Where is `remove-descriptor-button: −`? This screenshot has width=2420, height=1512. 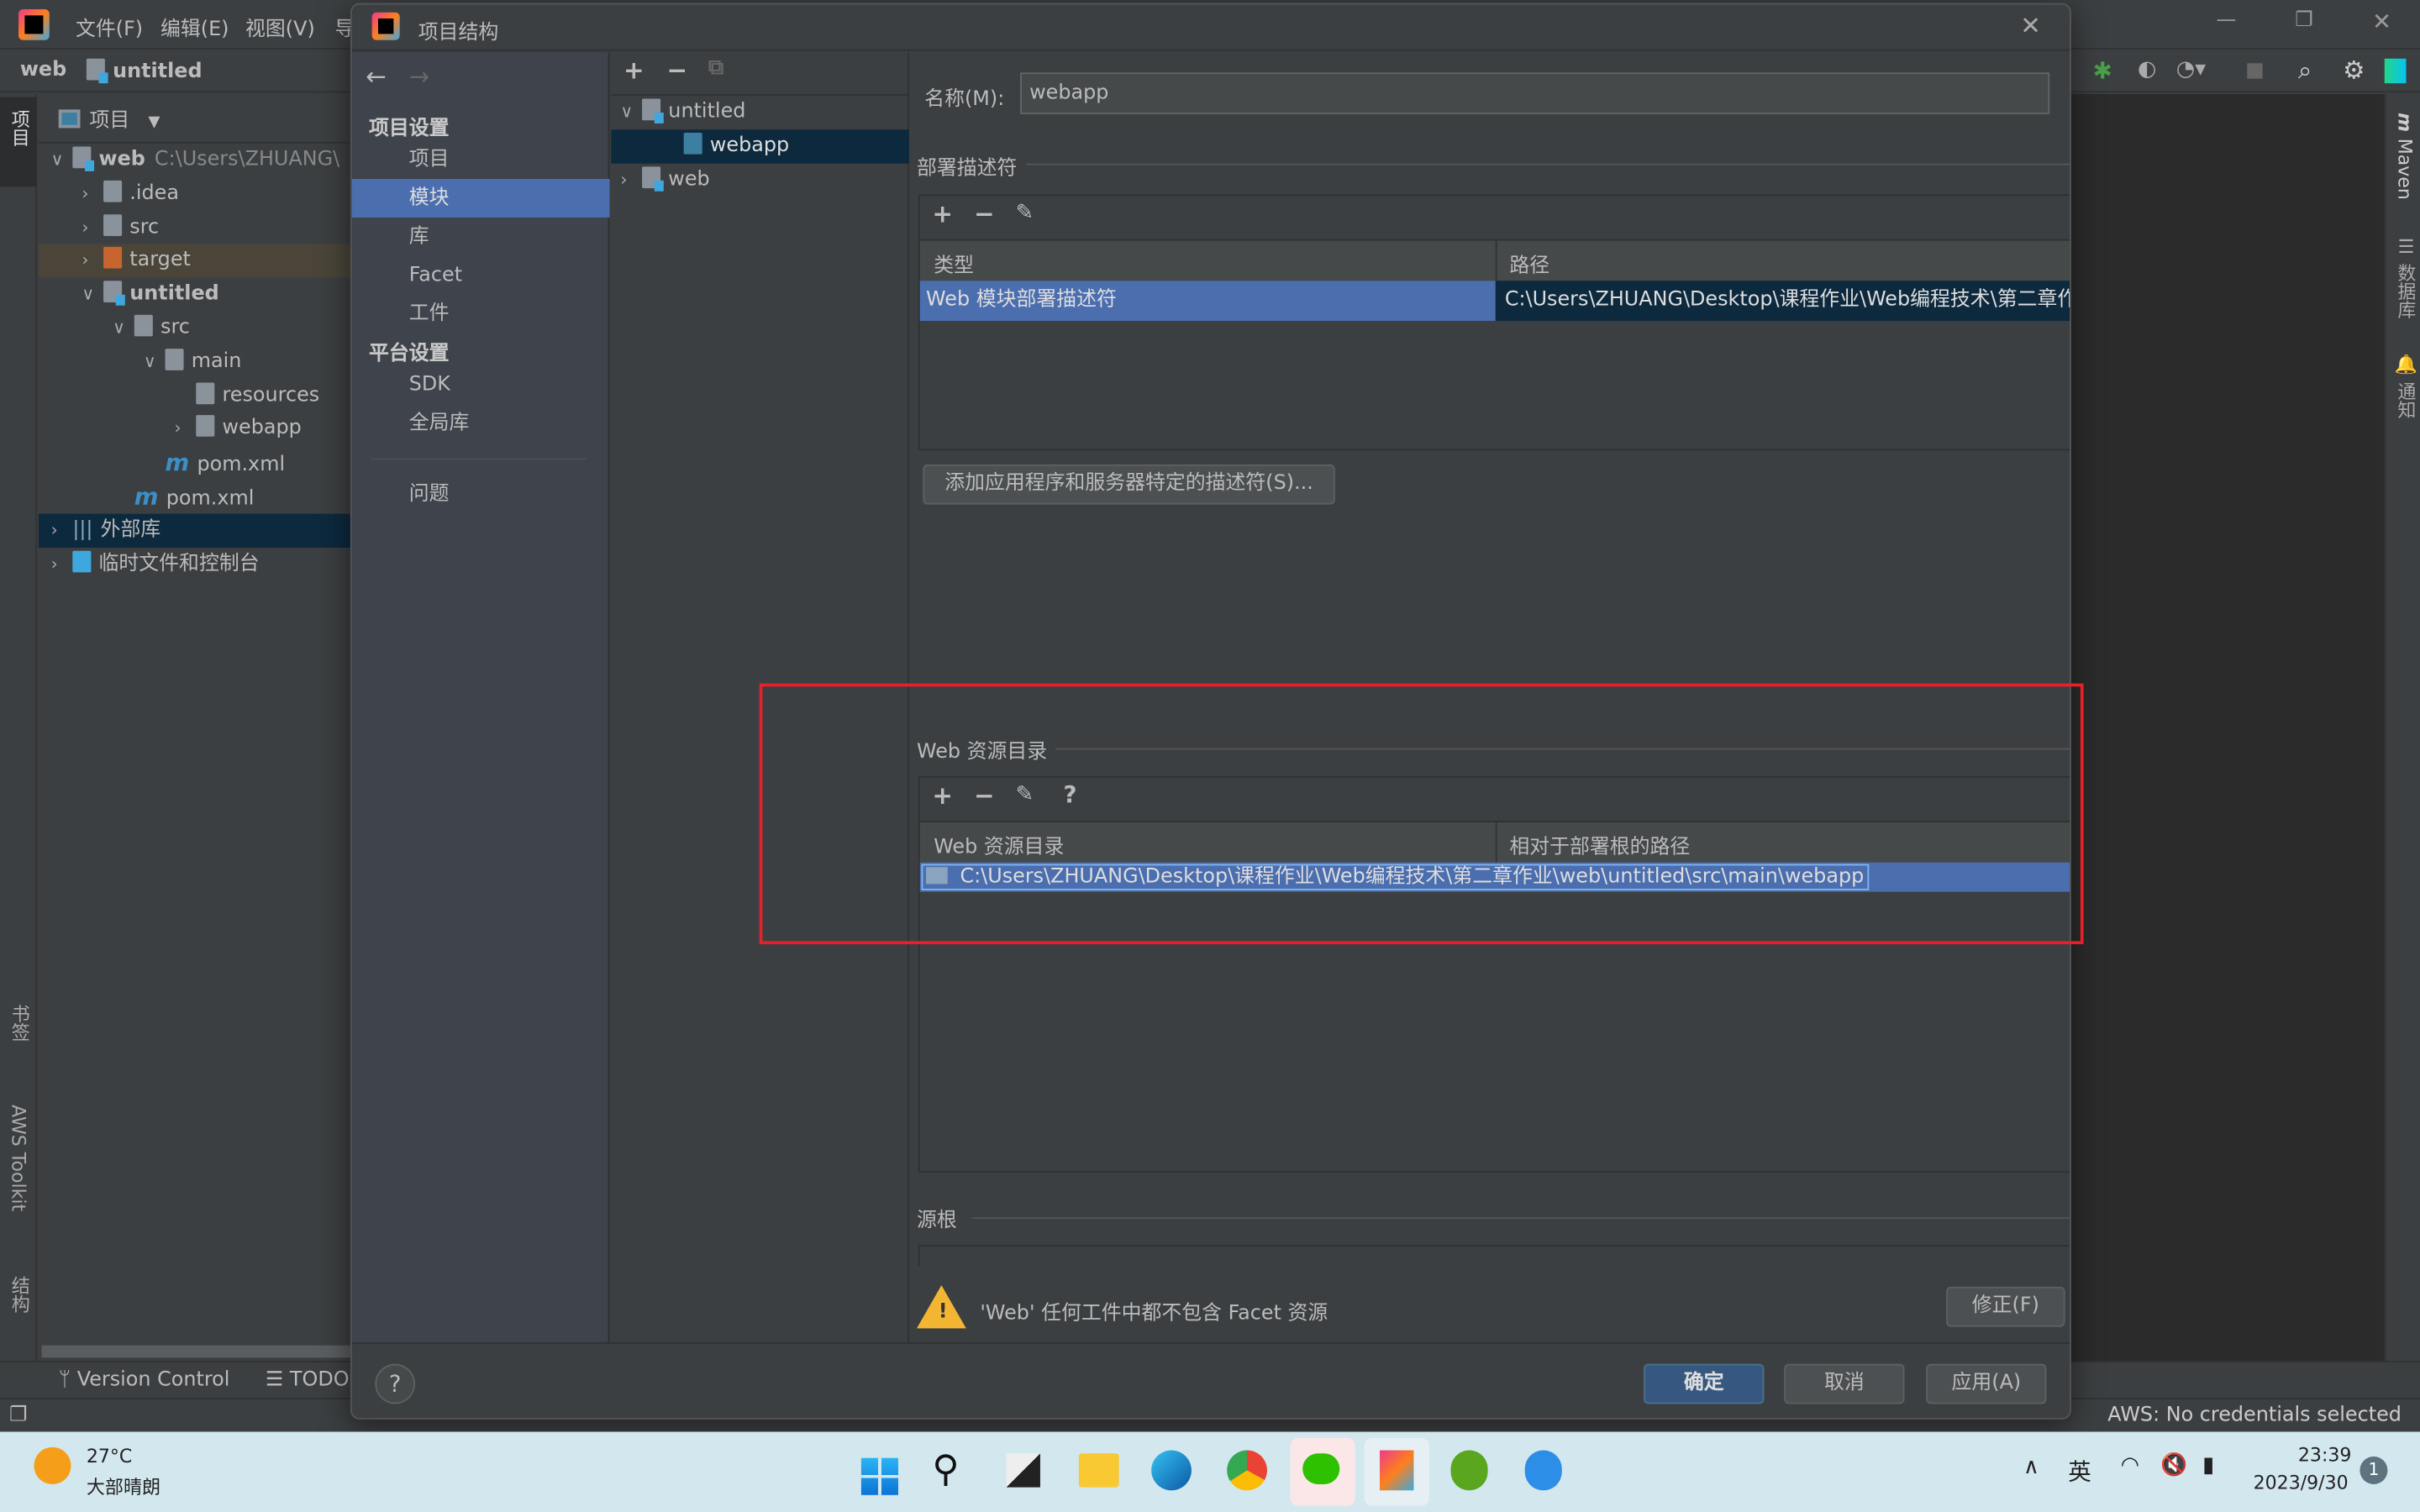 remove-descriptor-button: − is located at coordinates (985, 213).